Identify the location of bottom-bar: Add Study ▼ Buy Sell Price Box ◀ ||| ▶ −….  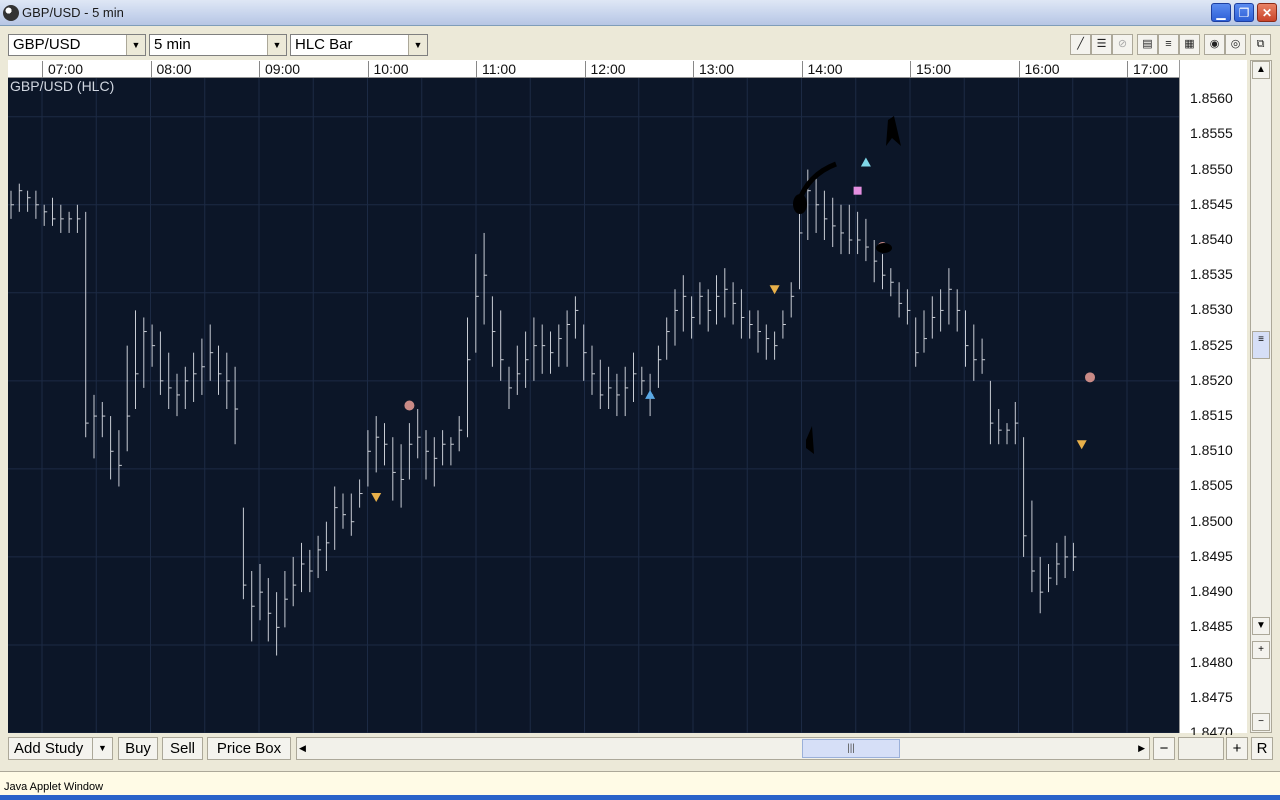
(640, 749).